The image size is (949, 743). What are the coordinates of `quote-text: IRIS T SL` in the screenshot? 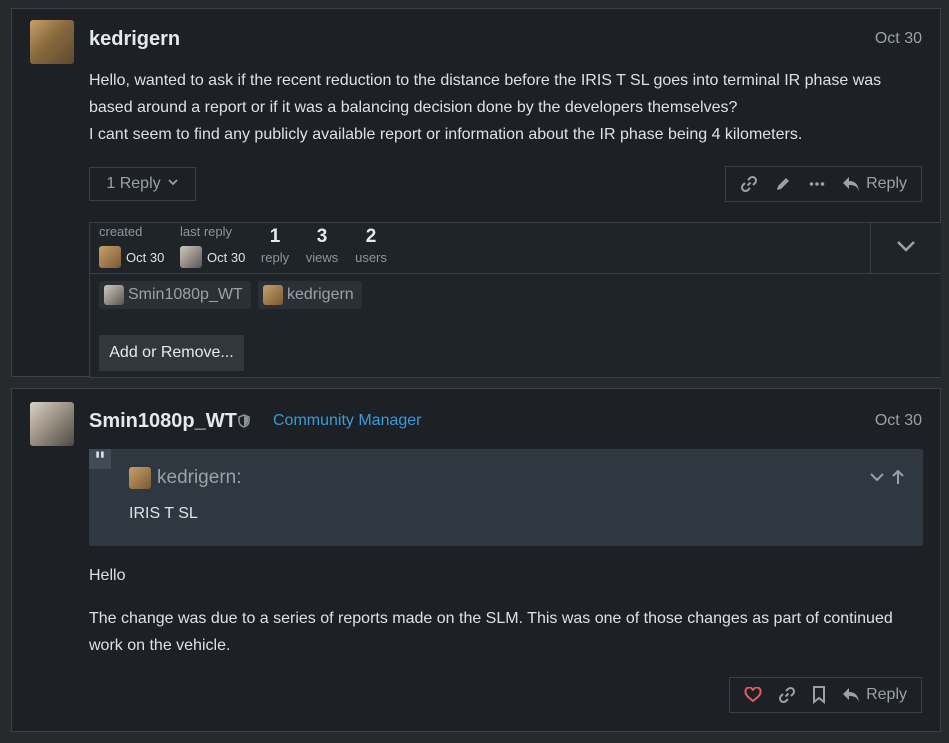 It's located at (163, 513).